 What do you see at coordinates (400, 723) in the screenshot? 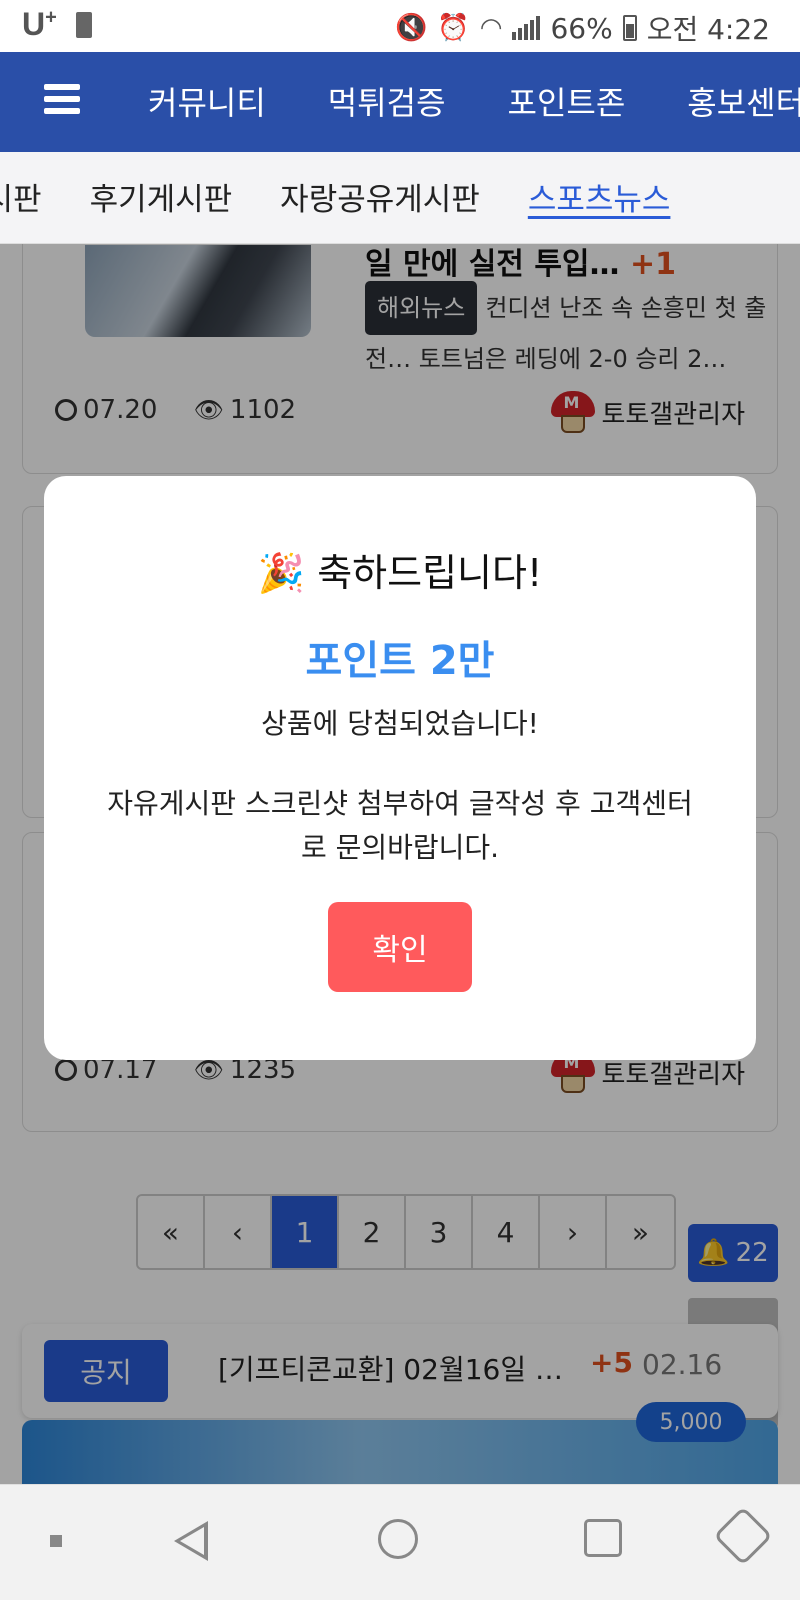
I see `modal-message: 상품에 당첨되었습니다!` at bounding box center [400, 723].